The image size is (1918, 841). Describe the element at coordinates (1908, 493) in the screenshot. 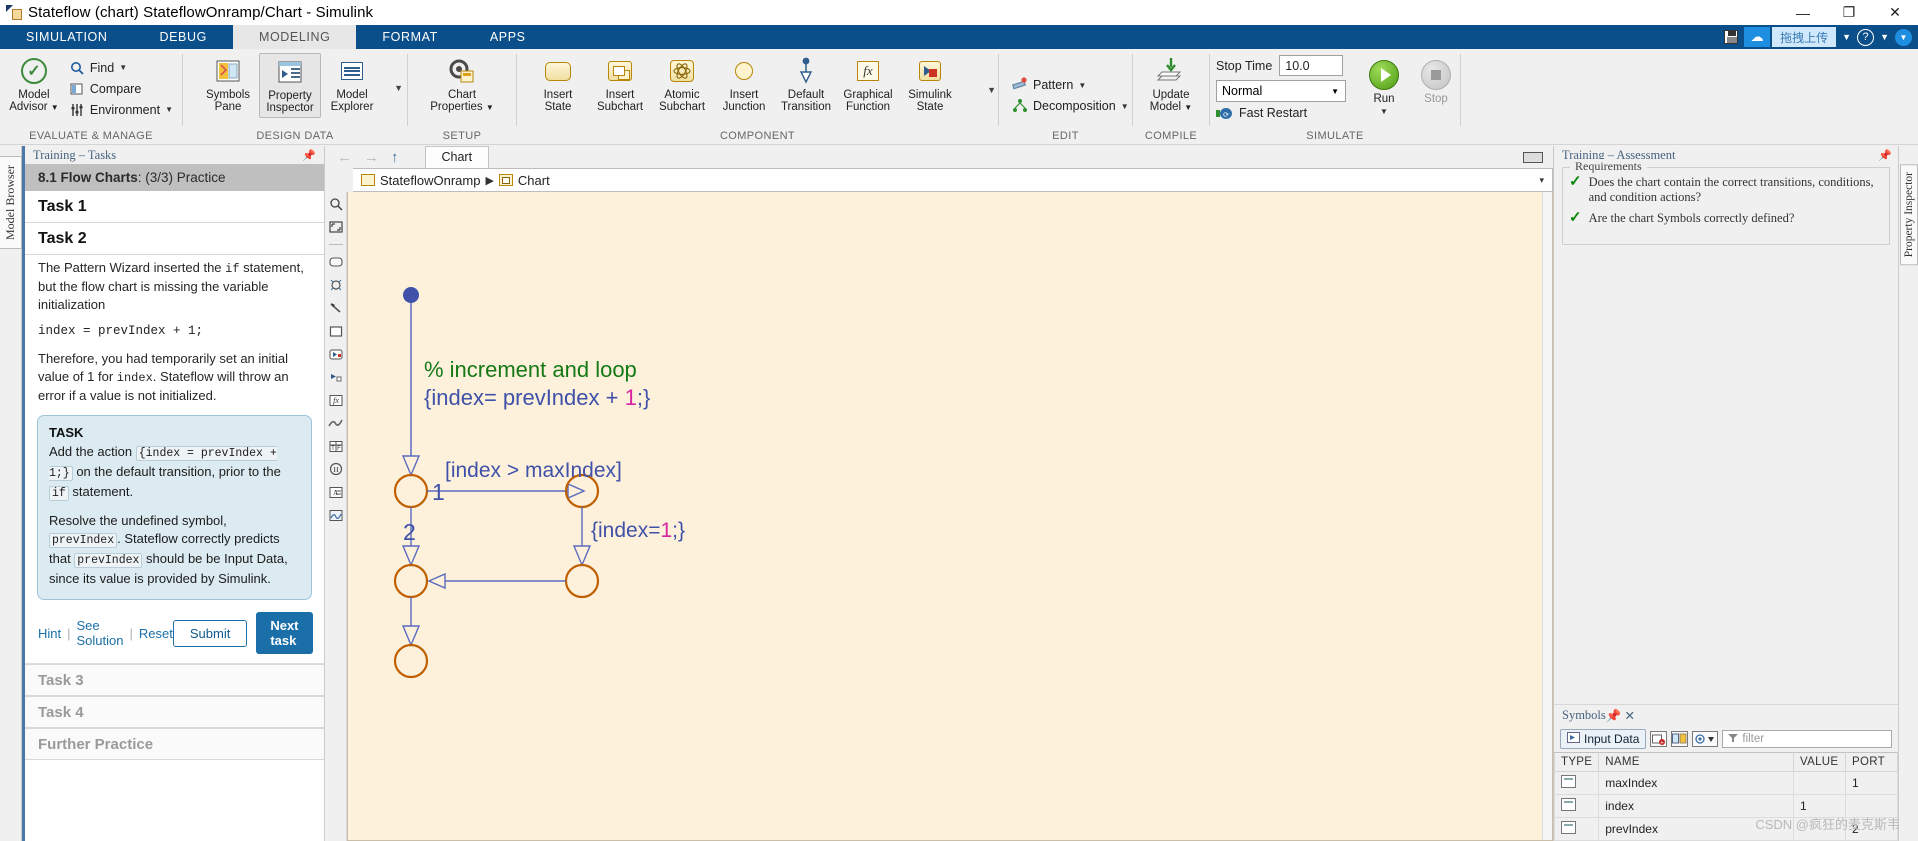

I see `property-inspector-rail: Property Inspector` at that location.